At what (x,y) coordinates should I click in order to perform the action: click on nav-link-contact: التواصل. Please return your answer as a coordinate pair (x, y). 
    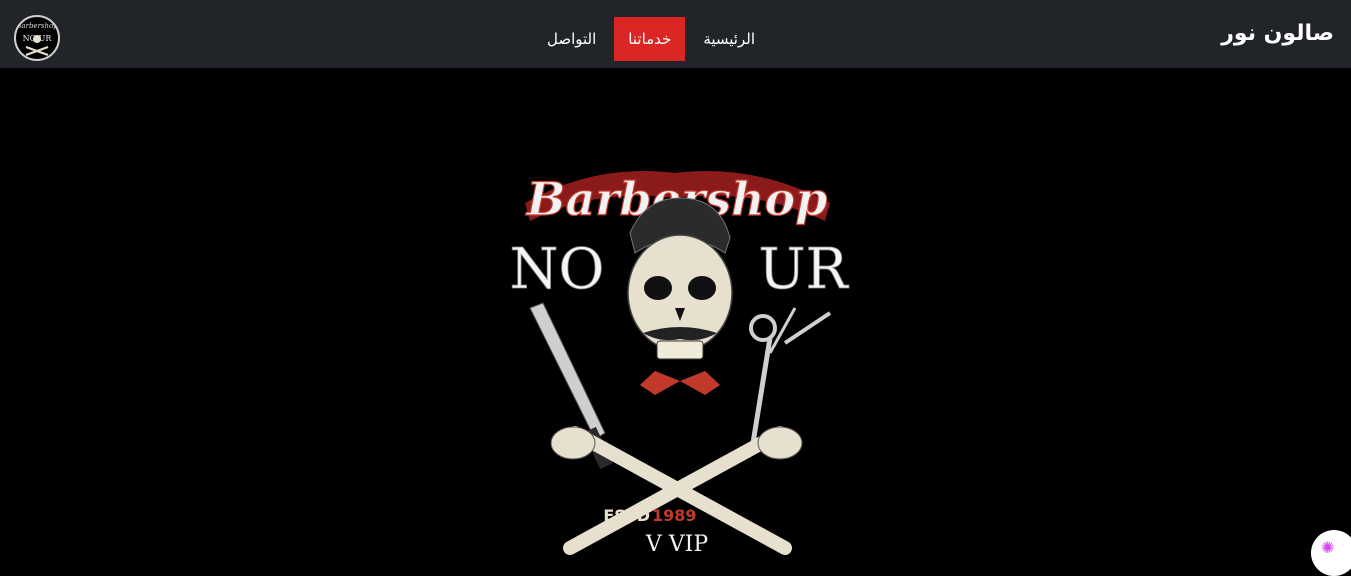
    Looking at the image, I should click on (571, 39).